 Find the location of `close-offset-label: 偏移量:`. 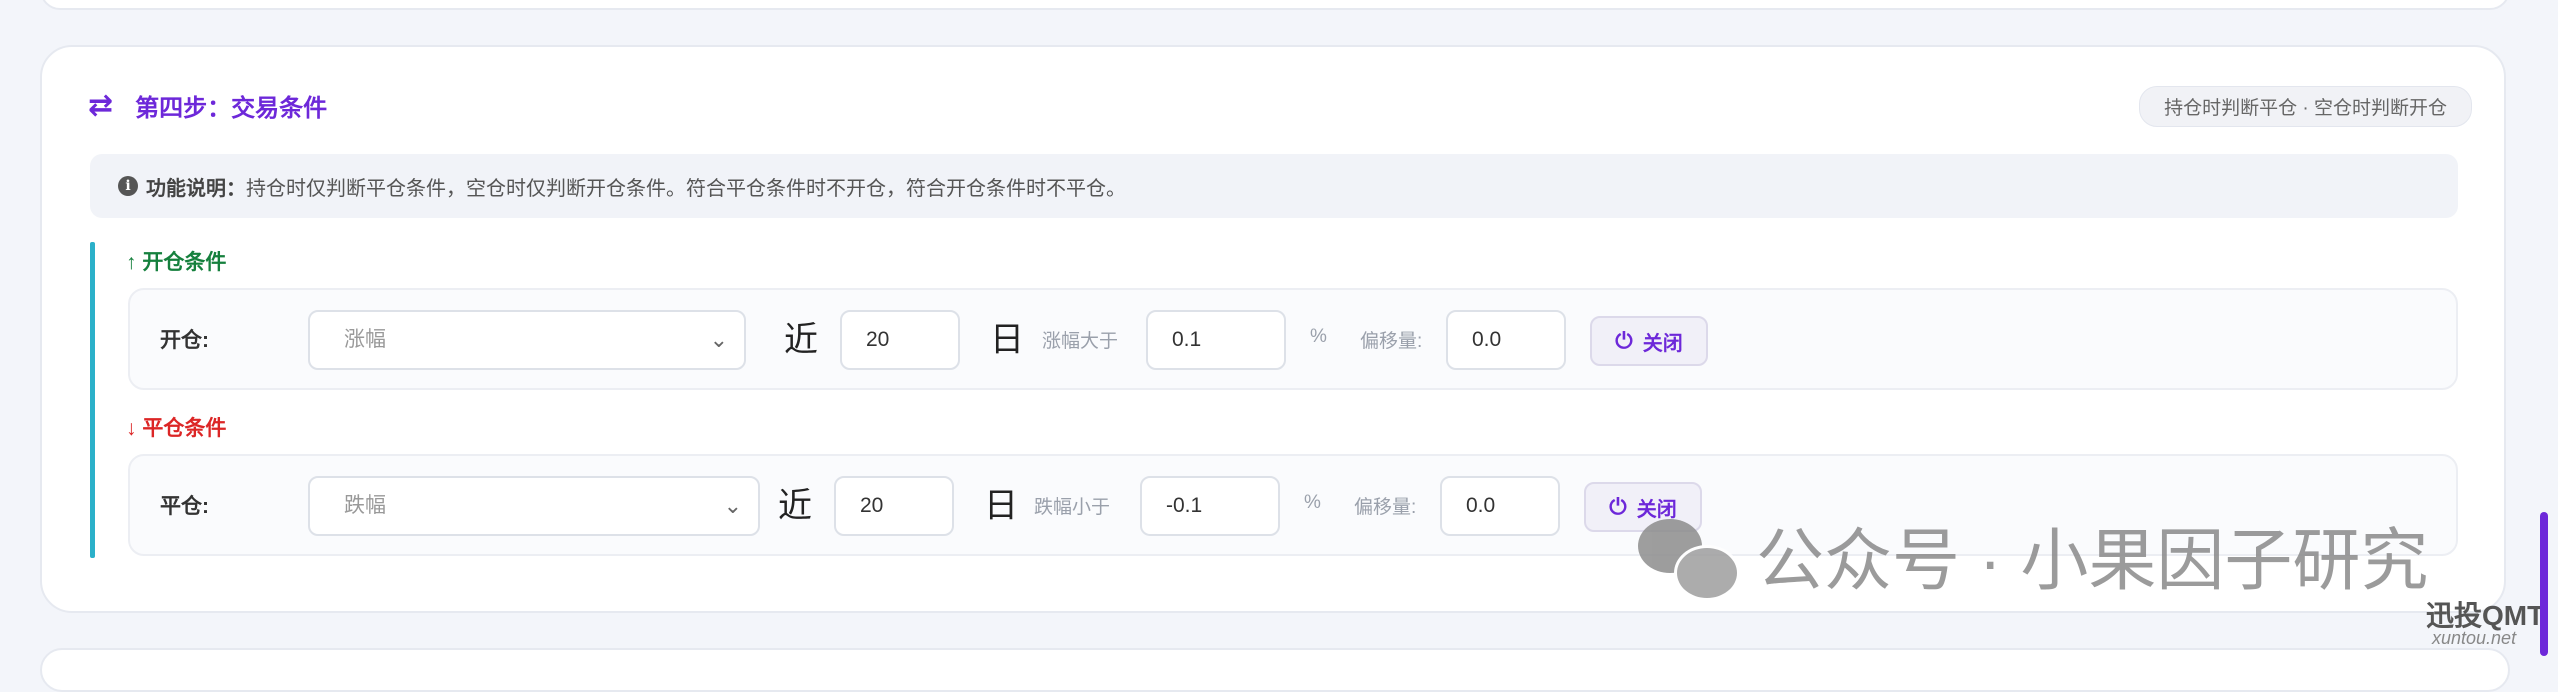

close-offset-label: 偏移量: is located at coordinates (1385, 507).